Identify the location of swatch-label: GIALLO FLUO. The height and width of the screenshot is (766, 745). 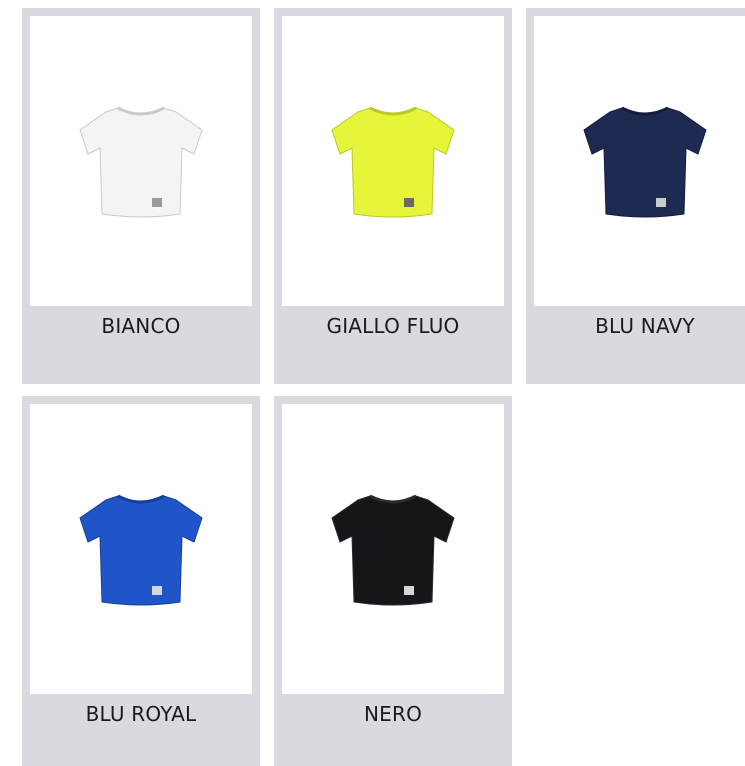
(393, 326).